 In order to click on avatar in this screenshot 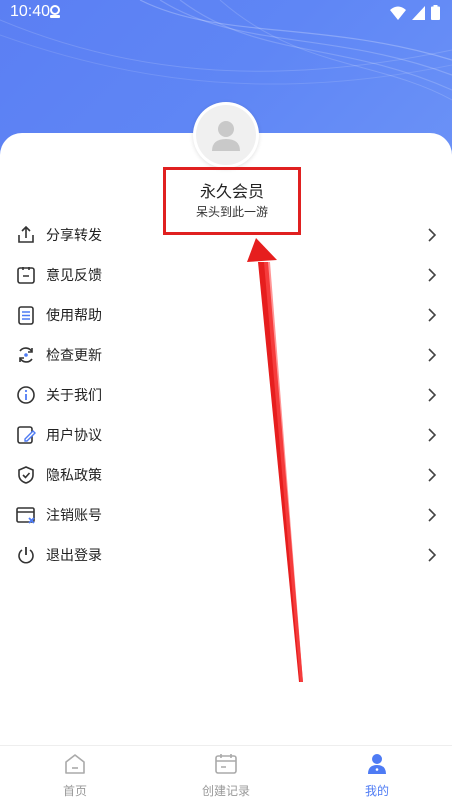, I will do `click(226, 135)`.